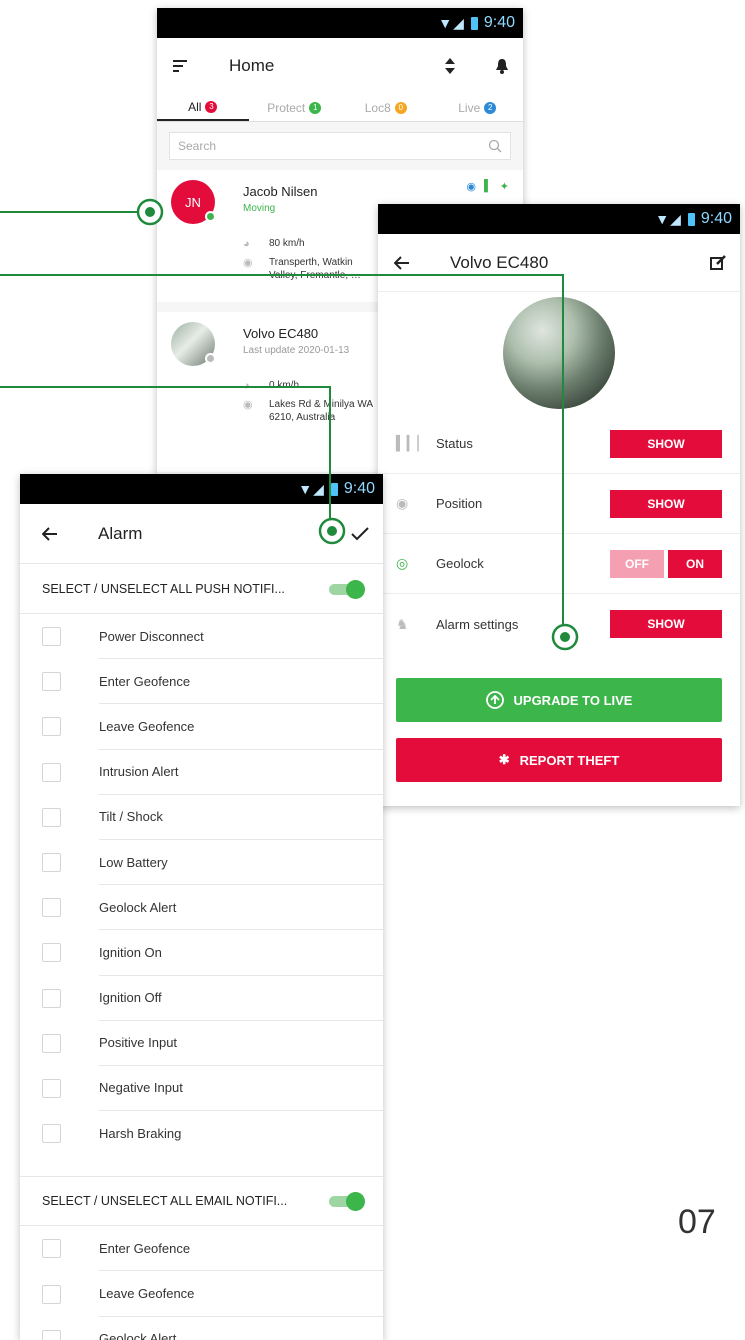 The height and width of the screenshot is (1340, 745). What do you see at coordinates (281, 333) in the screenshot?
I see `item-name: Volvo EC480` at bounding box center [281, 333].